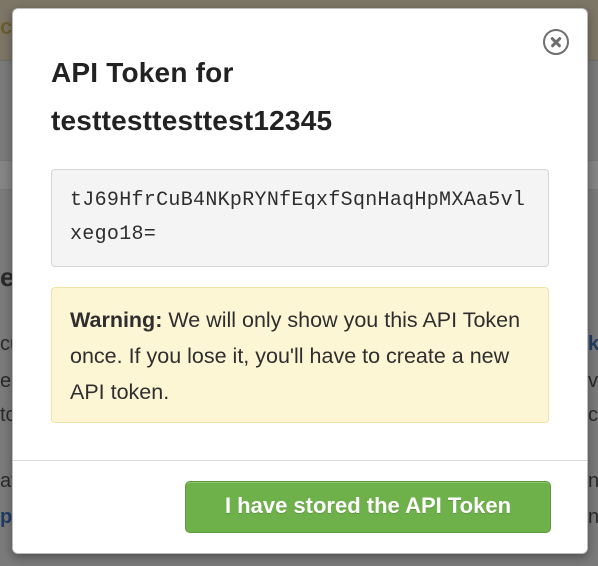 This screenshot has height=566, width=598. I want to click on background-link-fragment: k, so click(593, 344).